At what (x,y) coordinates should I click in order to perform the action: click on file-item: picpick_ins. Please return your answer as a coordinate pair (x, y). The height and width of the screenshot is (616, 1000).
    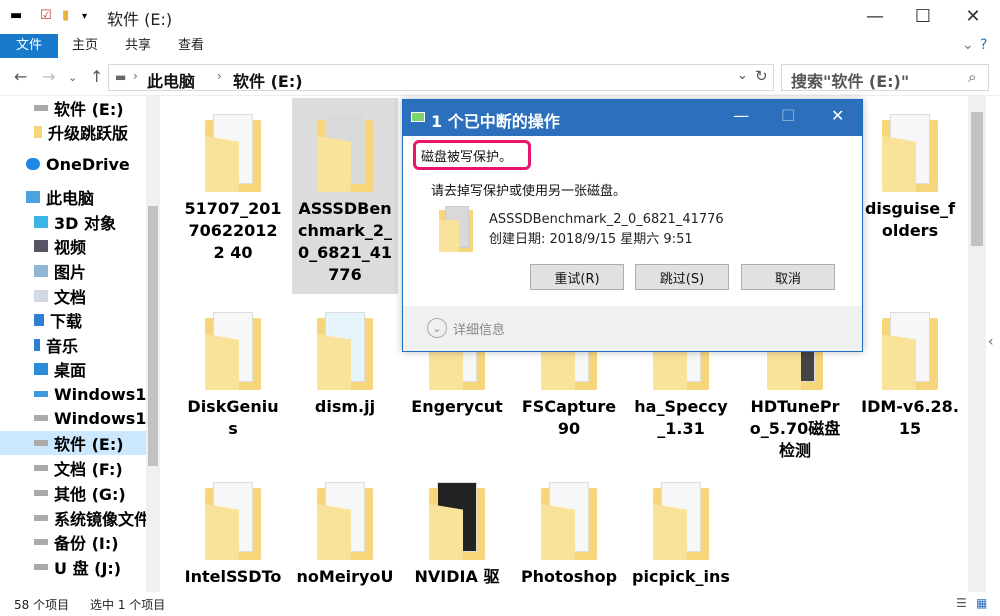
    Looking at the image, I should click on (681, 529).